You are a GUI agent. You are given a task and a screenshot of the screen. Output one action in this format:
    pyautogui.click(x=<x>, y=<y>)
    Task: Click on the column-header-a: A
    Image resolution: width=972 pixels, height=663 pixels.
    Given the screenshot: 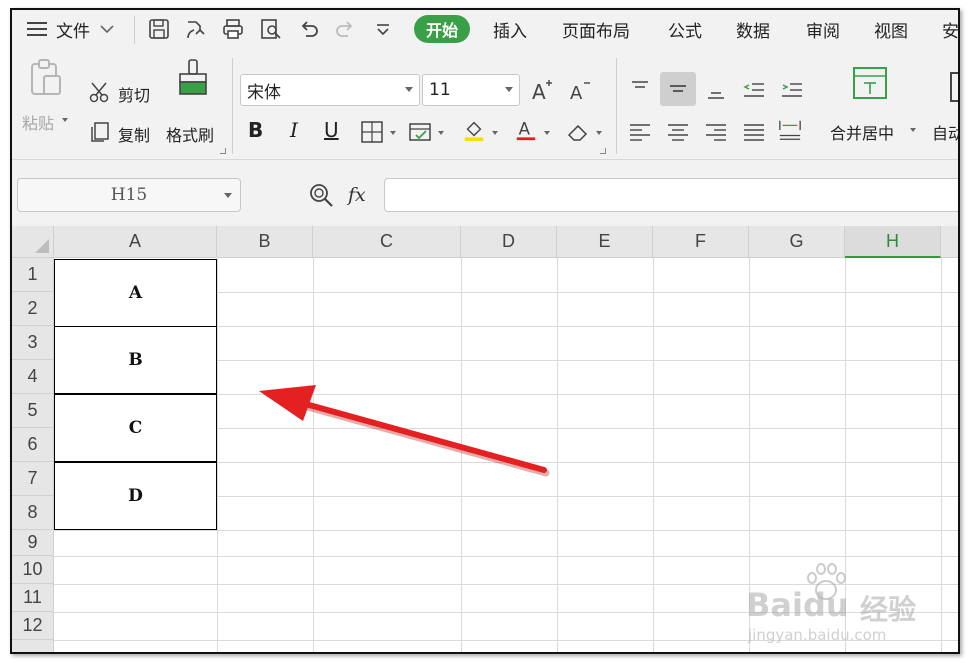 What is the action you would take?
    pyautogui.click(x=135, y=242)
    